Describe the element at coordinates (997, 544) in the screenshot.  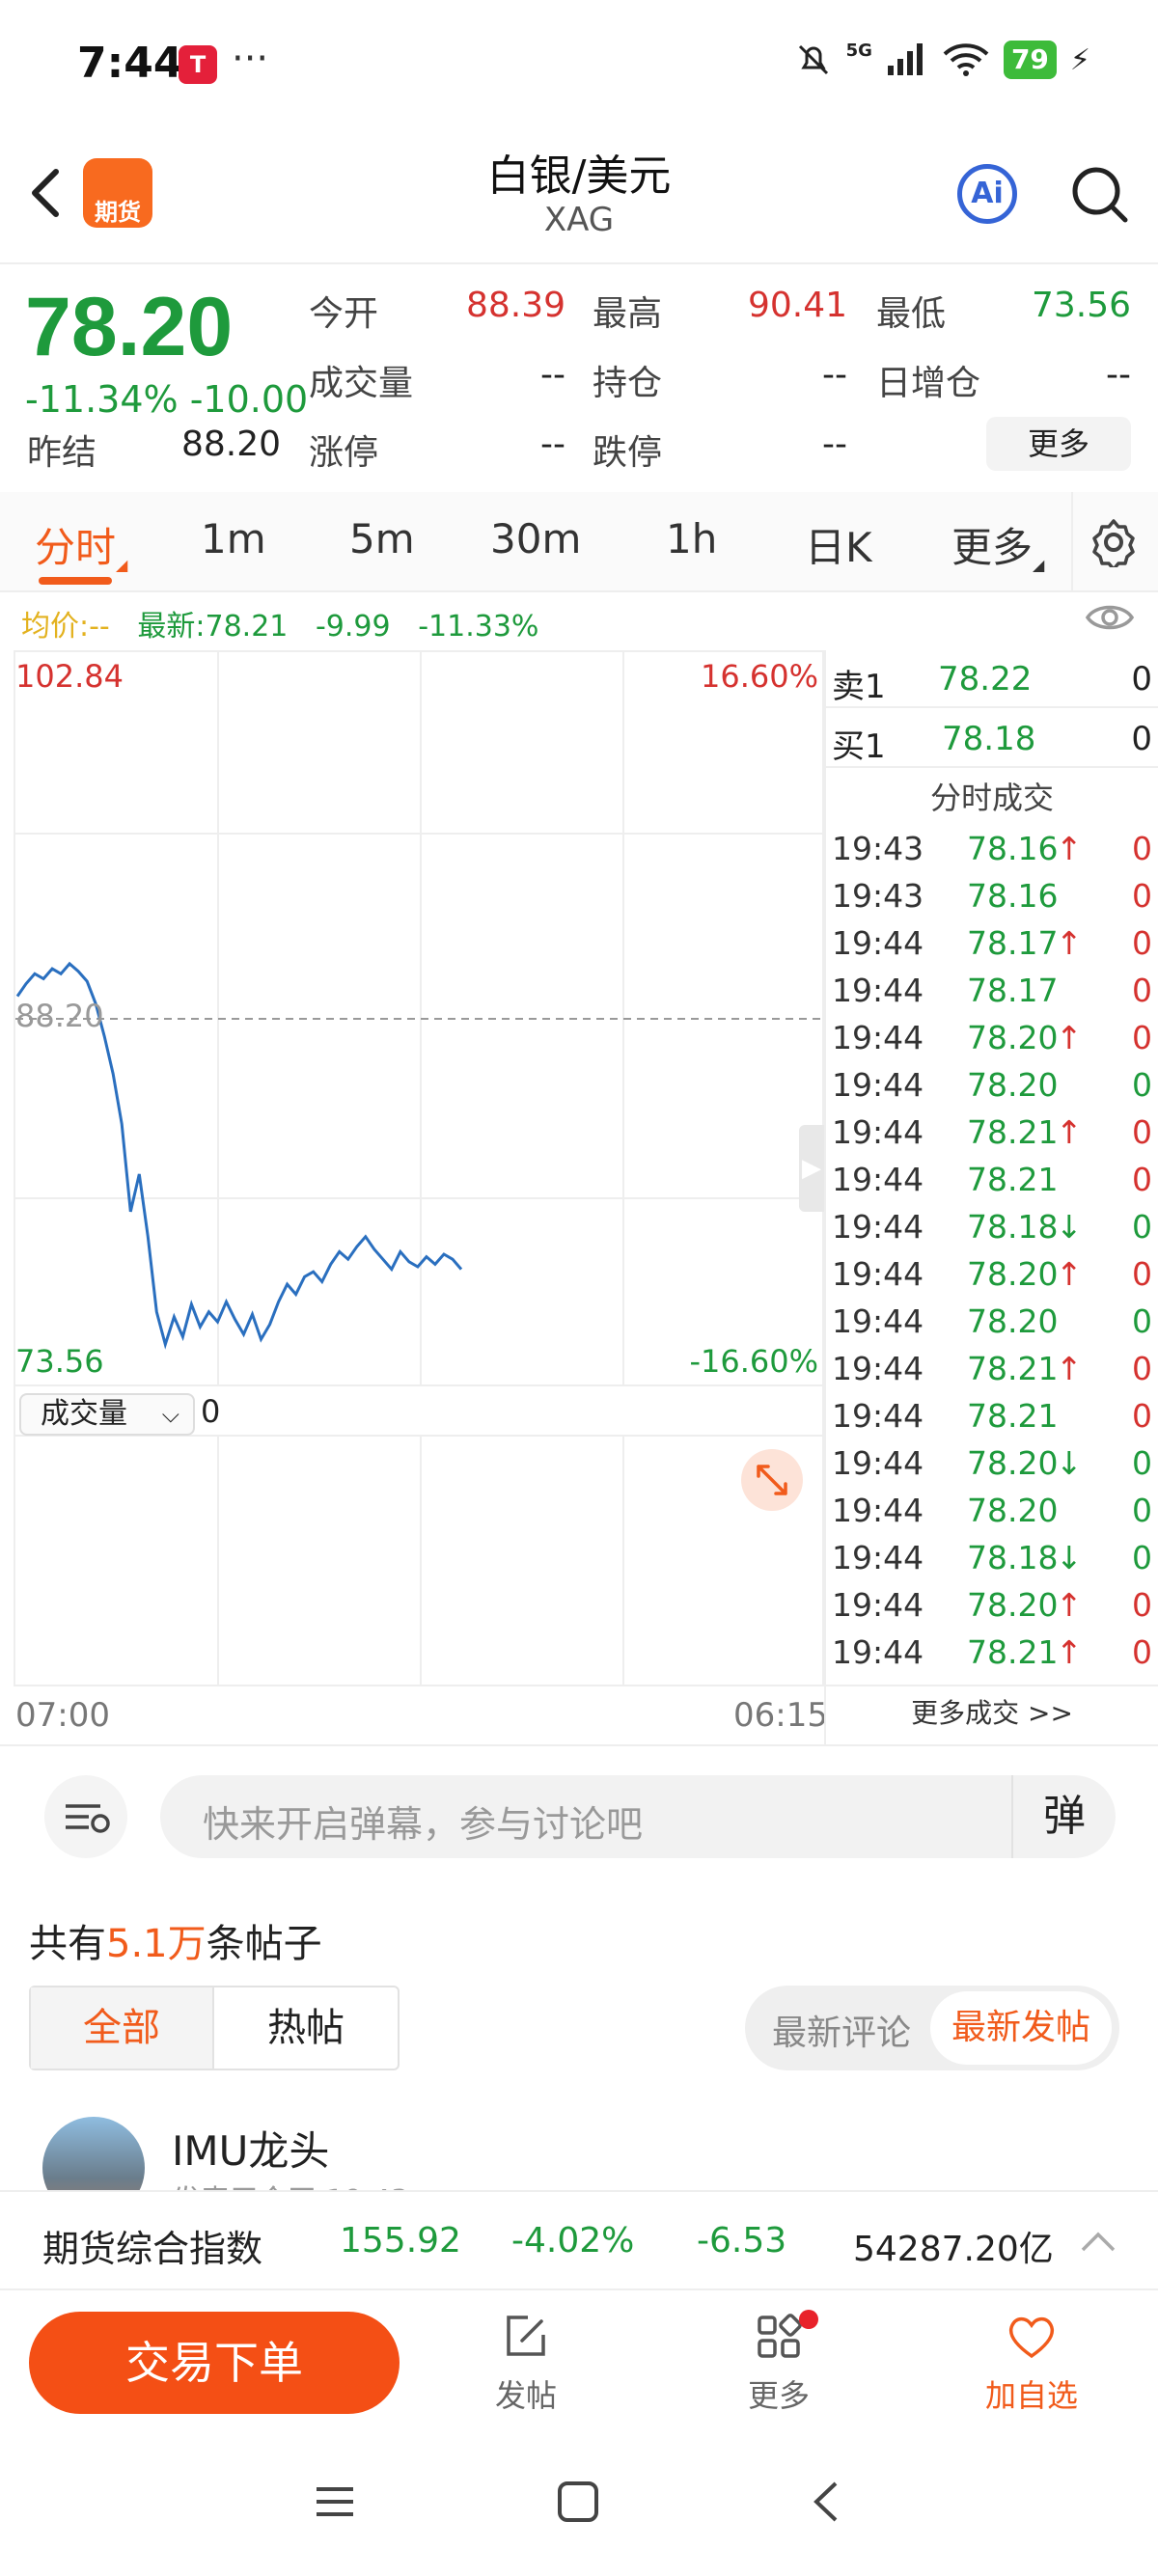
I see `tab-more: 更多◢` at that location.